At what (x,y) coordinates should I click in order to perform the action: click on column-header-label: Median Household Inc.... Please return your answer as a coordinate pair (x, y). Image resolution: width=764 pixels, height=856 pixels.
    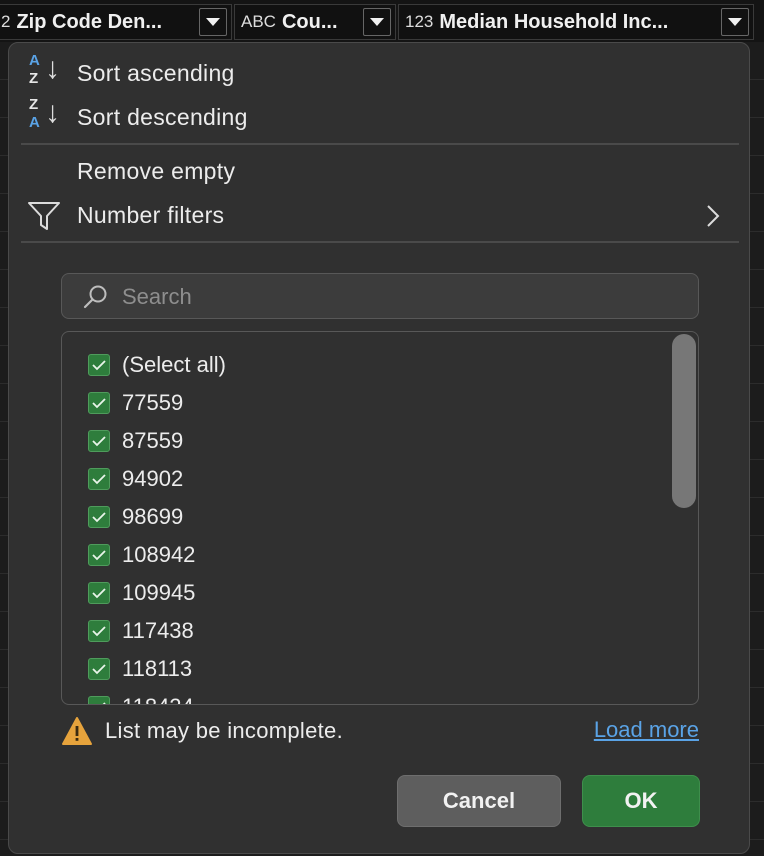
    Looking at the image, I should click on (554, 21).